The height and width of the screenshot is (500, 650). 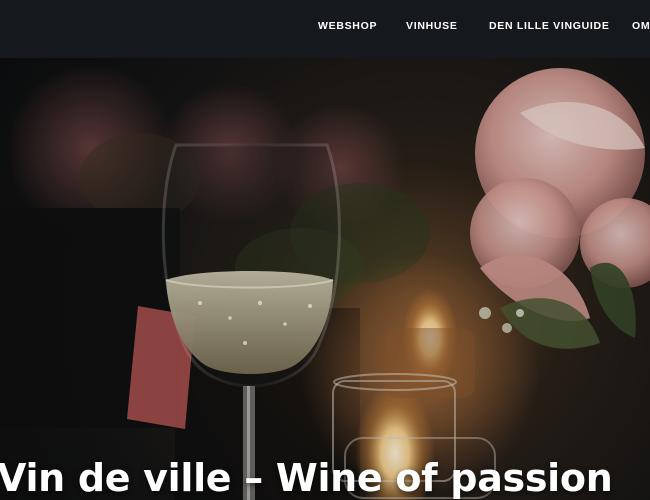 What do you see at coordinates (306, 478) in the screenshot?
I see `hero-title: Vin de ville – Wine of passion` at bounding box center [306, 478].